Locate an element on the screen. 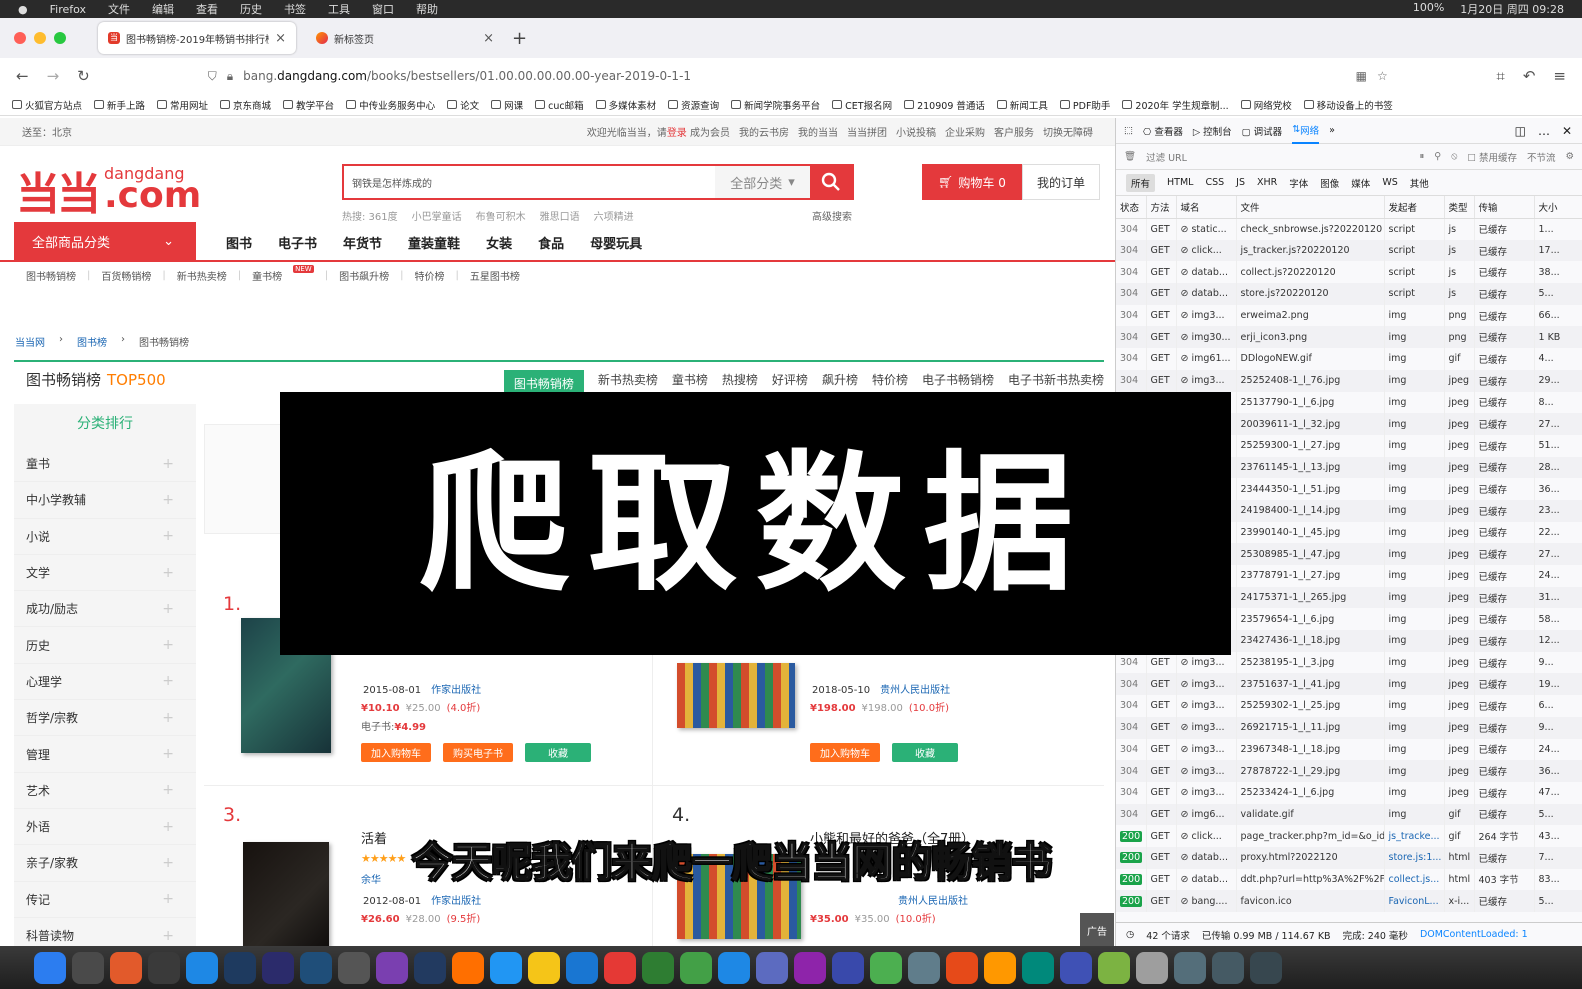 This screenshot has width=1582, height=989. top-link: 我的当当 is located at coordinates (818, 131).